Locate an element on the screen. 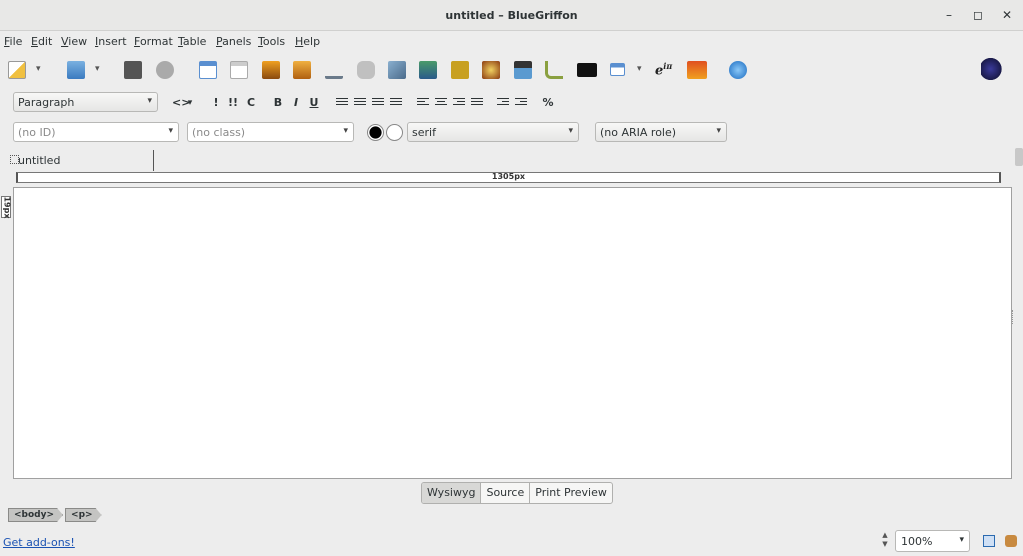 Image resolution: width=1023 pixels, height=556 pixels. open-dropdown-icon: ▾ is located at coordinates (97, 69).